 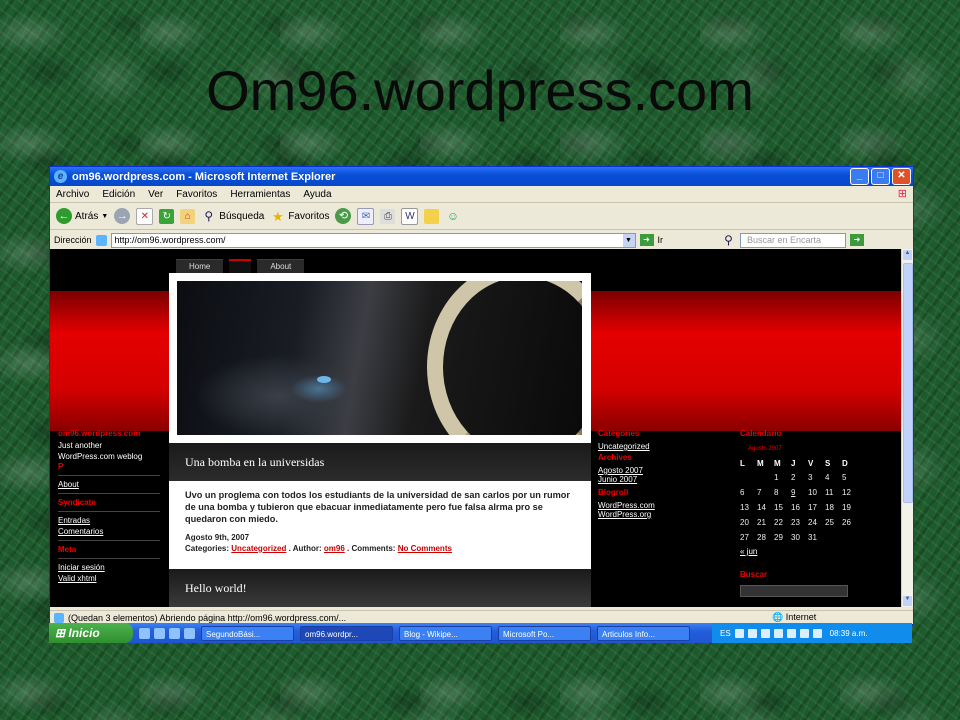 I want to click on calendar-day: 19, so click(x=846, y=507).